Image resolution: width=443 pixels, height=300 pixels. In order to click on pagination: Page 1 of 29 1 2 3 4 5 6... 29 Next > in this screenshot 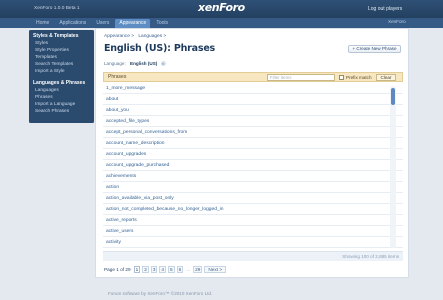, I will do `click(165, 269)`.